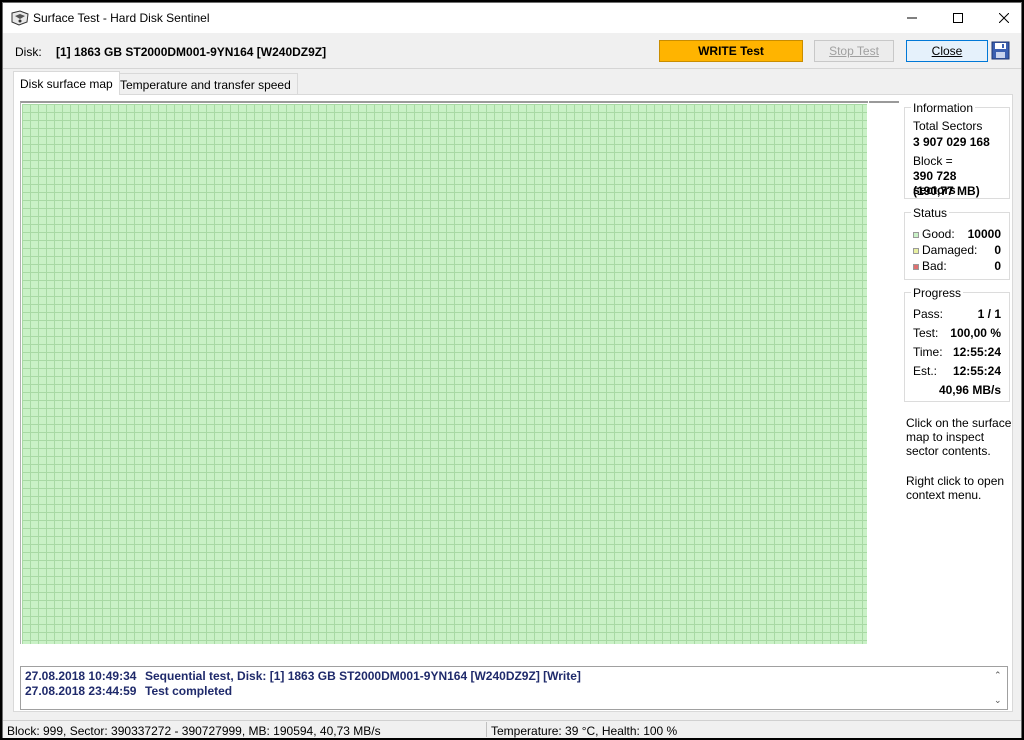 The width and height of the screenshot is (1024, 740). I want to click on good-swatch, so click(916, 235).